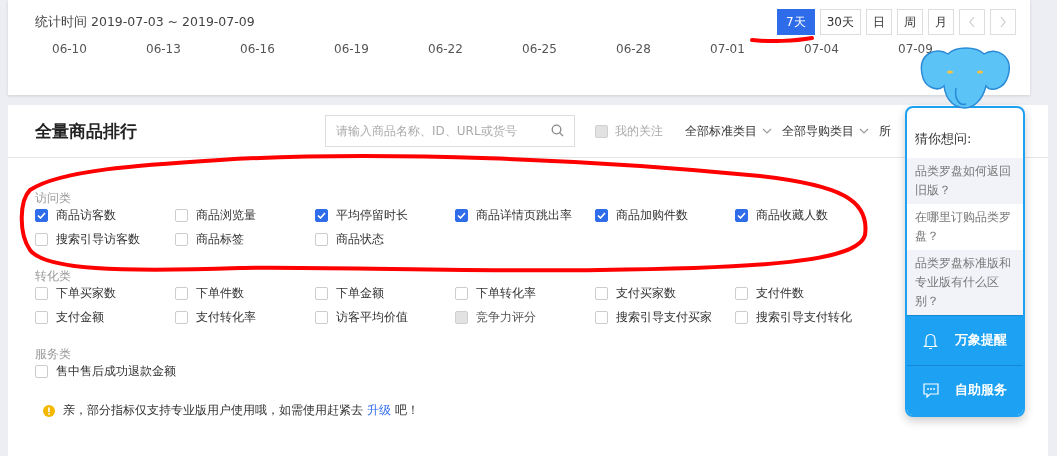 This screenshot has height=456, width=1057. I want to click on checkbox-label: 下单件数, so click(220, 293).